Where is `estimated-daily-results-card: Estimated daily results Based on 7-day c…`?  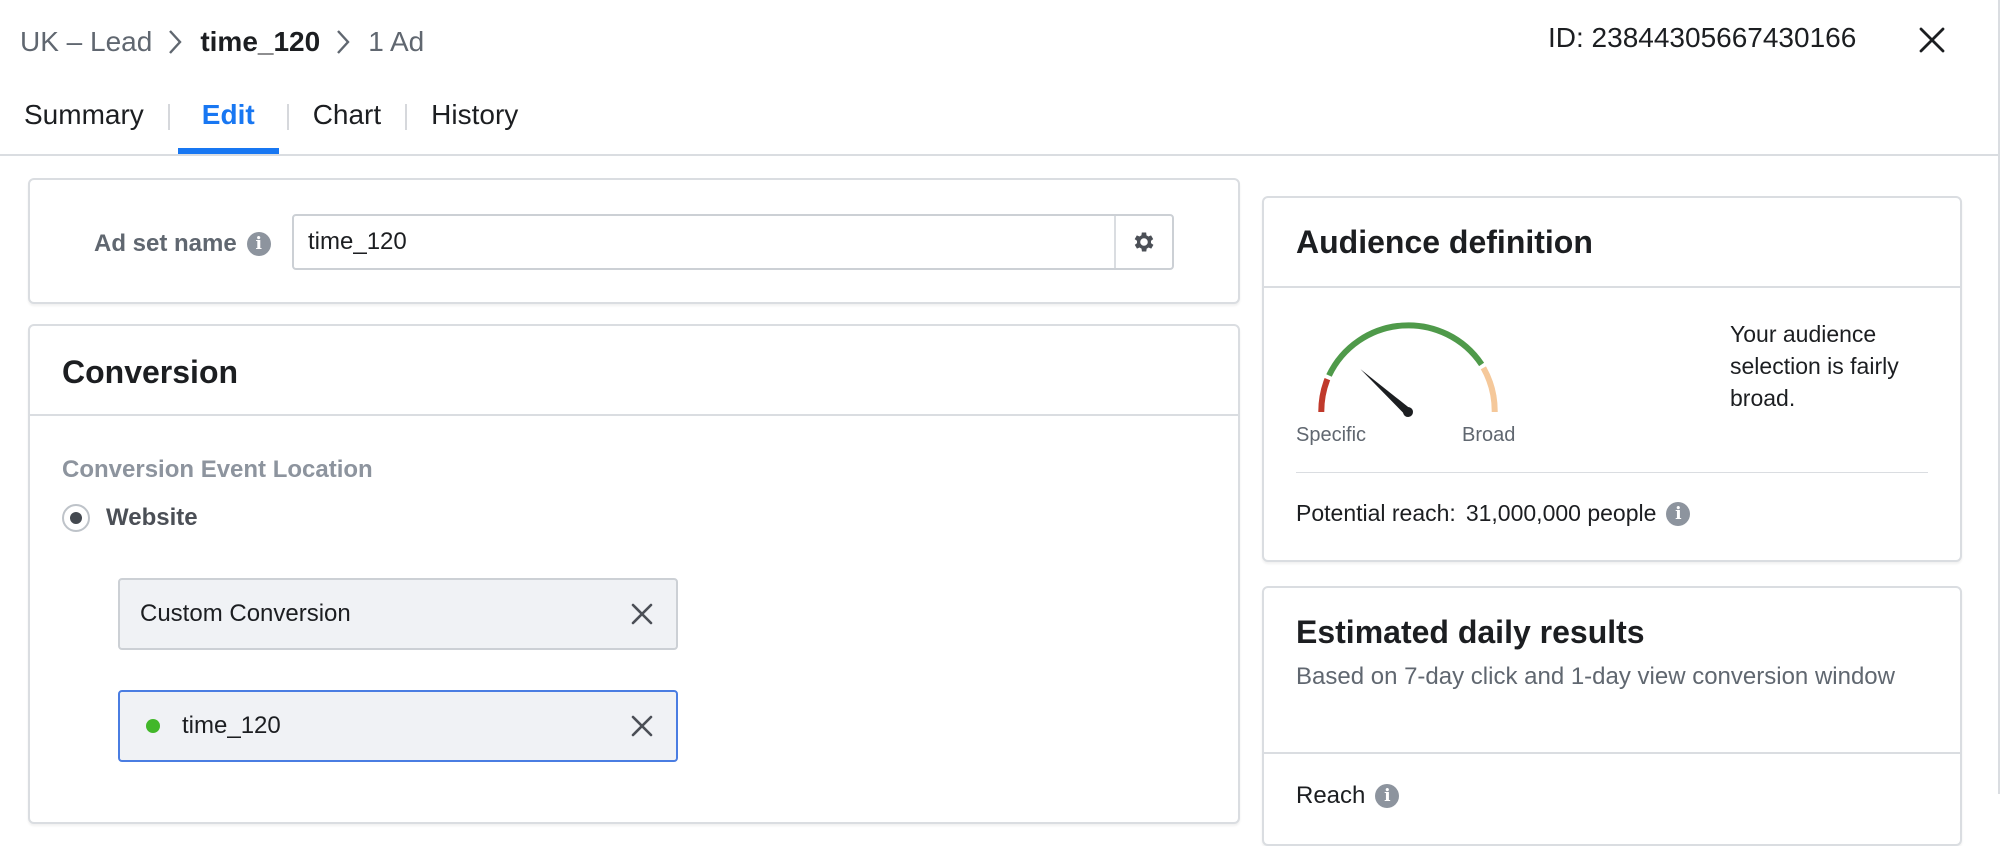
estimated-daily-results-card: Estimated daily results Based on 7-day c… is located at coordinates (1612, 716).